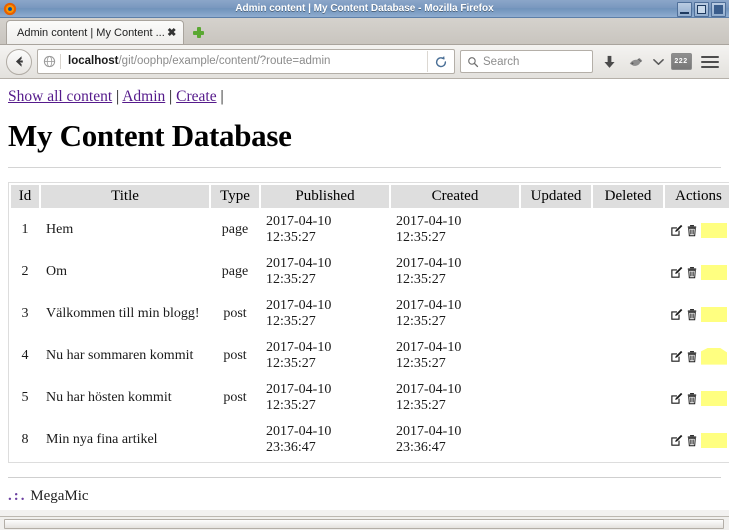 The image size is (729, 530). I want to click on reload-button, so click(440, 61).